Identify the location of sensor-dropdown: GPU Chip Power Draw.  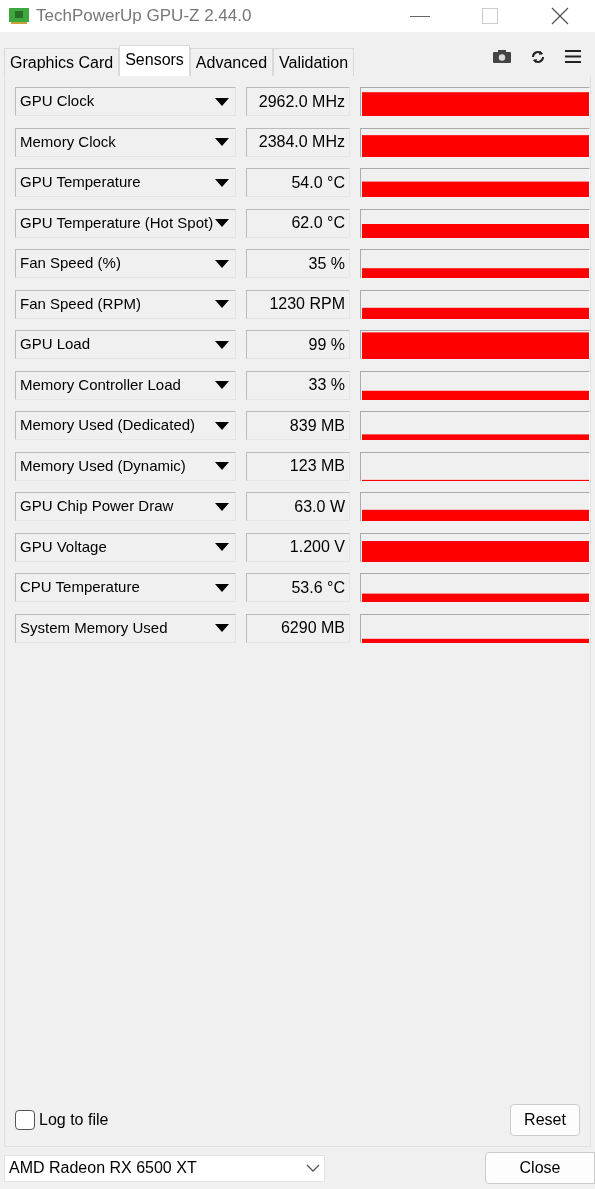
(125, 506).